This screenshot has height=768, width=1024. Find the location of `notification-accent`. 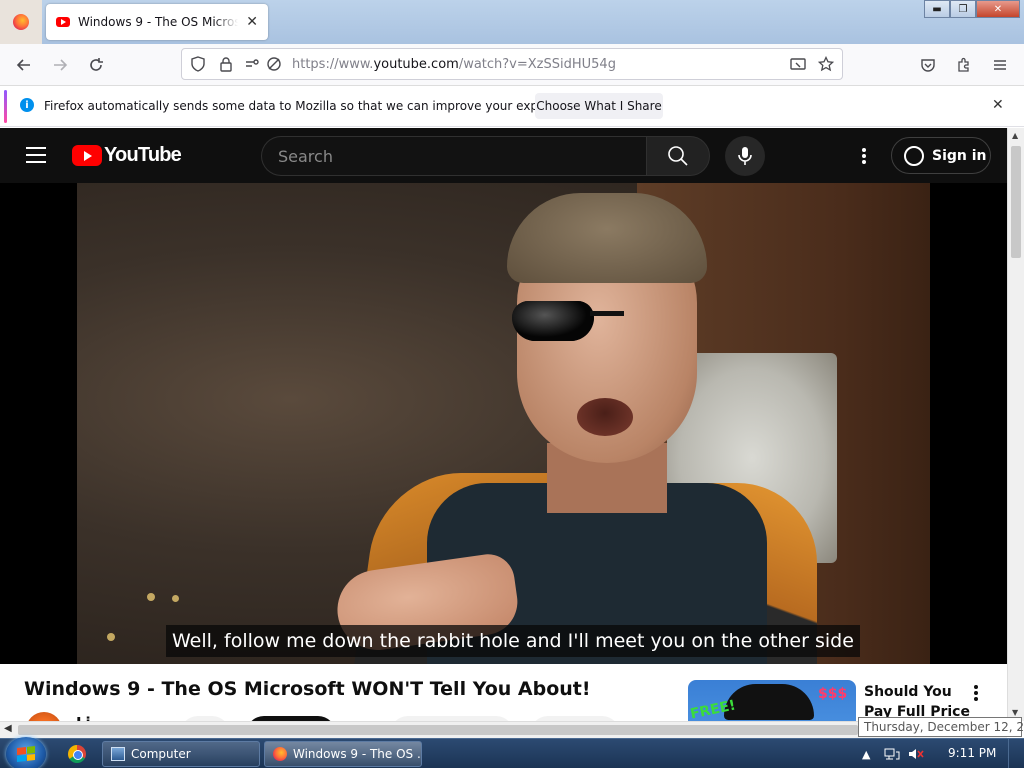

notification-accent is located at coordinates (5, 106).